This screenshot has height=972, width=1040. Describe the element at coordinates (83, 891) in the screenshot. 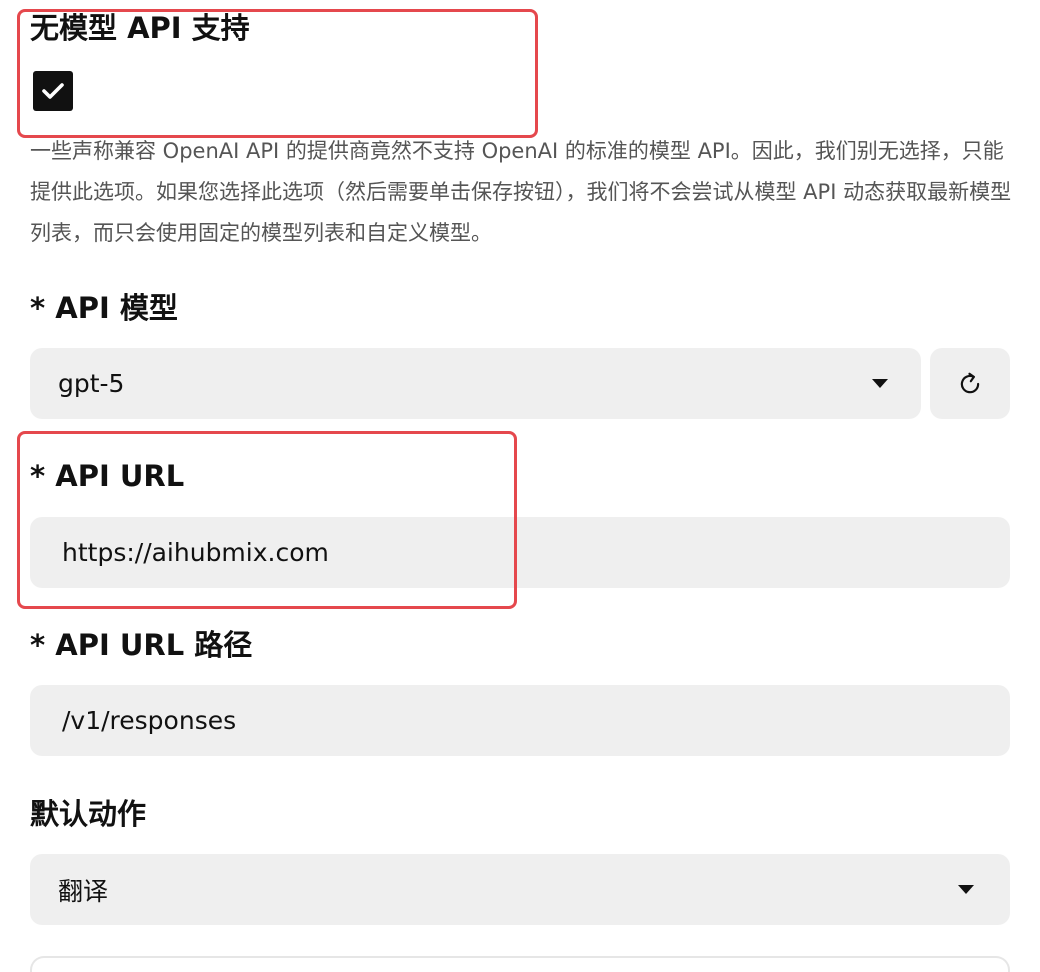

I see `default-action-value: 翻译` at that location.